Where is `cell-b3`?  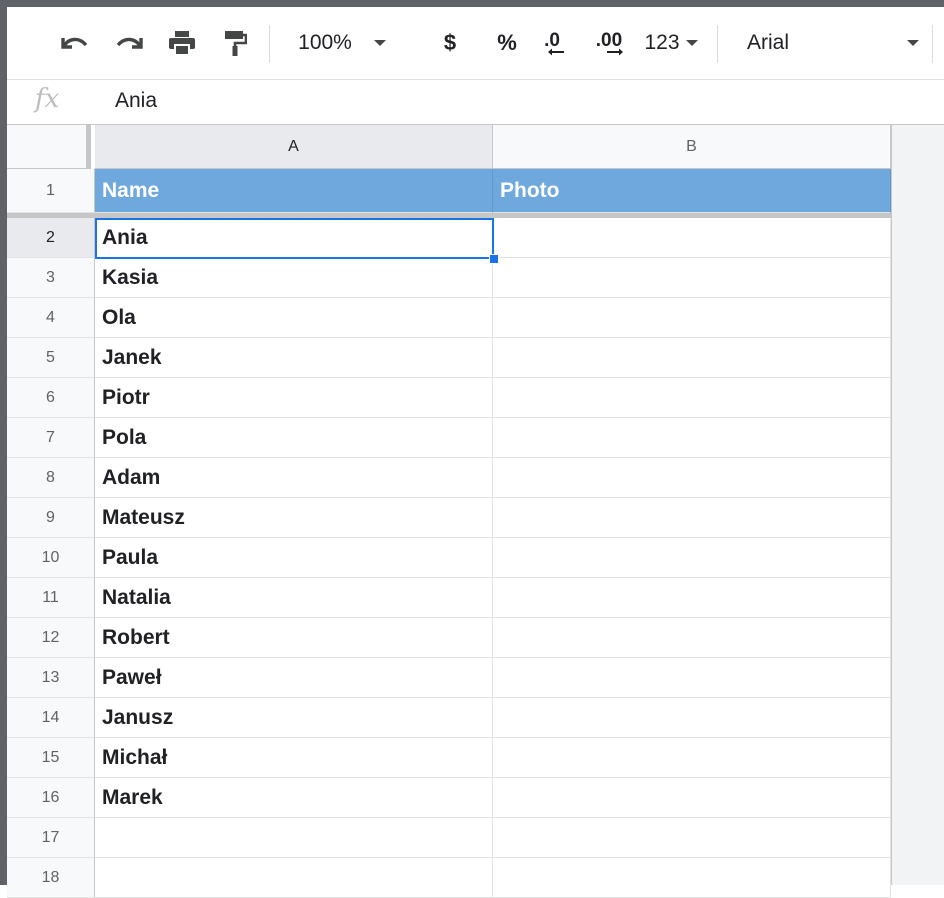 cell-b3 is located at coordinates (692, 278).